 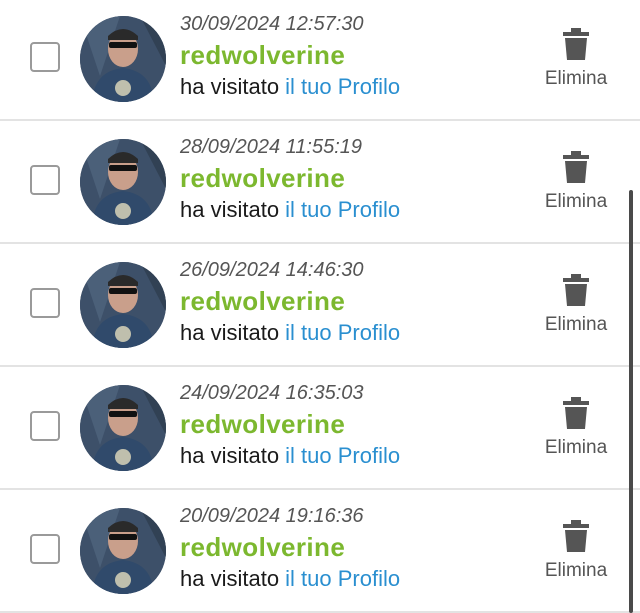 I want to click on timestamp: 30/09/2024 12:57:30, so click(x=272, y=24).